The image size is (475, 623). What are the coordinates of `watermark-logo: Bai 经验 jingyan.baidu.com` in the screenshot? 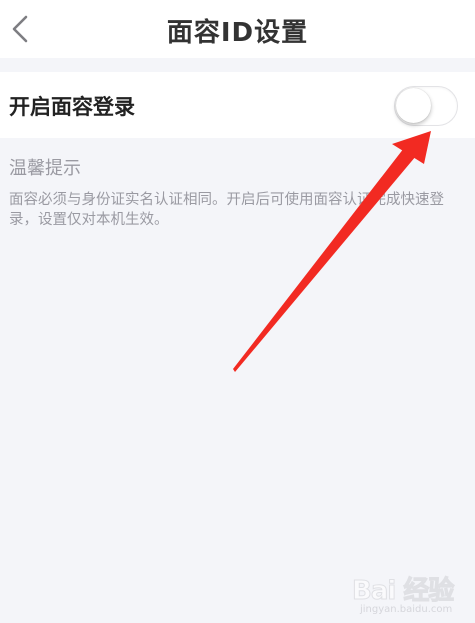 It's located at (409, 592).